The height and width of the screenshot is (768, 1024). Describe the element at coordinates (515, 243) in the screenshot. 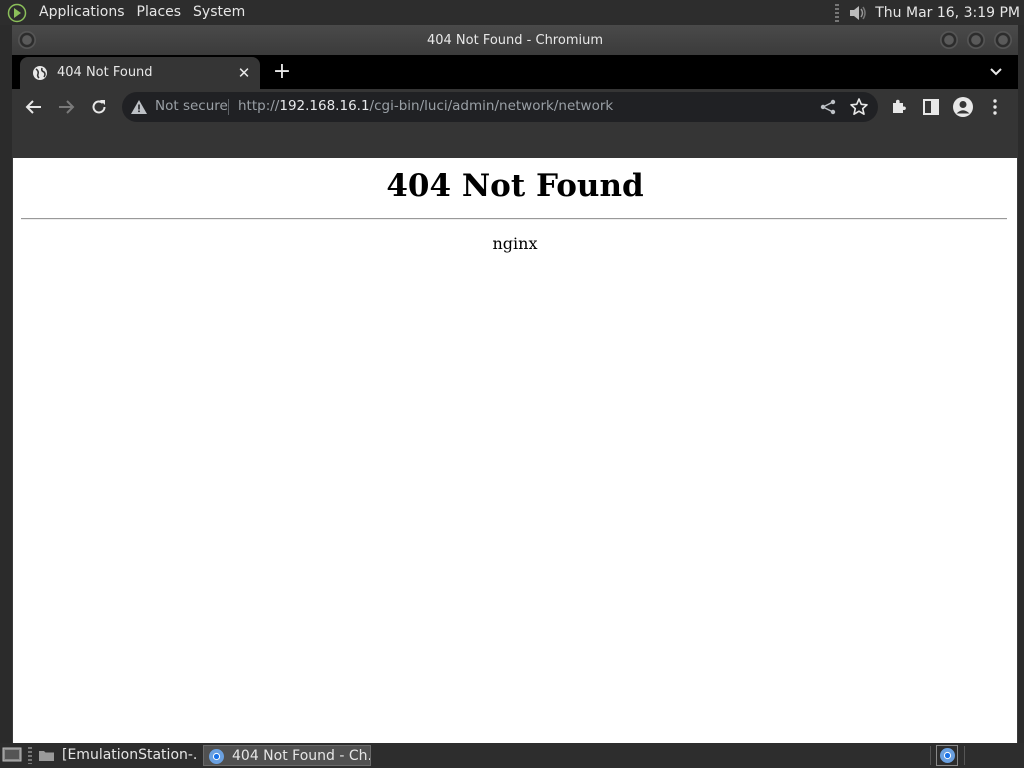

I see `server-name: nginx` at that location.